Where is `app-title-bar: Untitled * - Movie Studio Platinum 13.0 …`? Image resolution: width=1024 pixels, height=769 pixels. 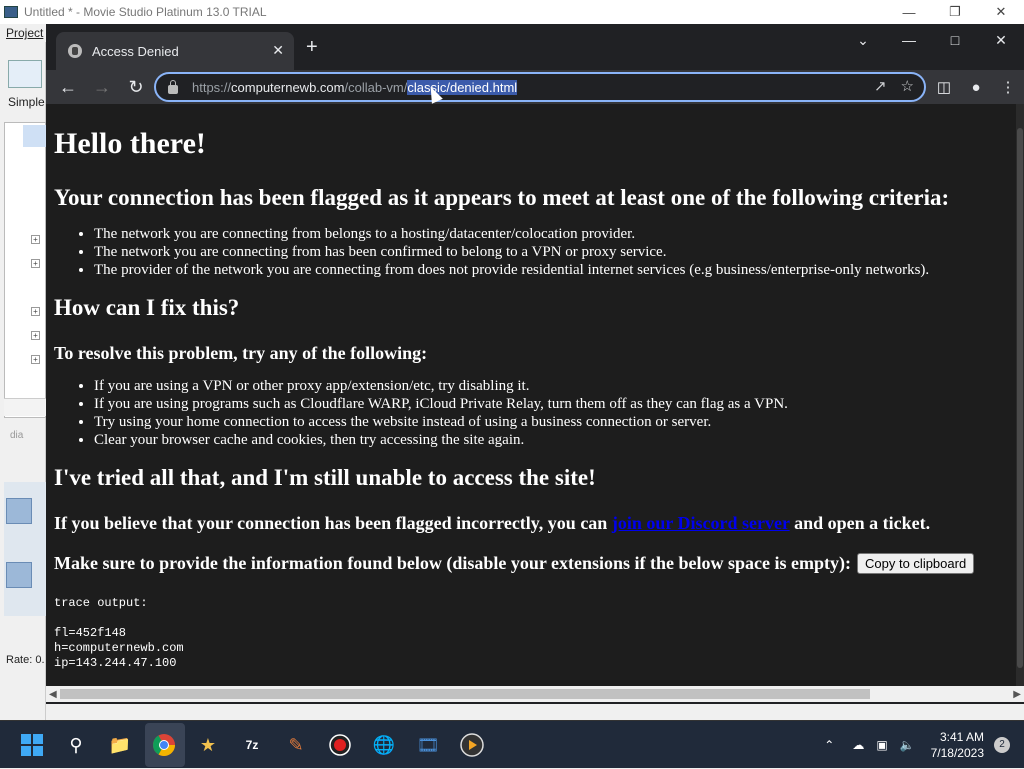 app-title-bar: Untitled * - Movie Studio Platinum 13.0 … is located at coordinates (512, 12).